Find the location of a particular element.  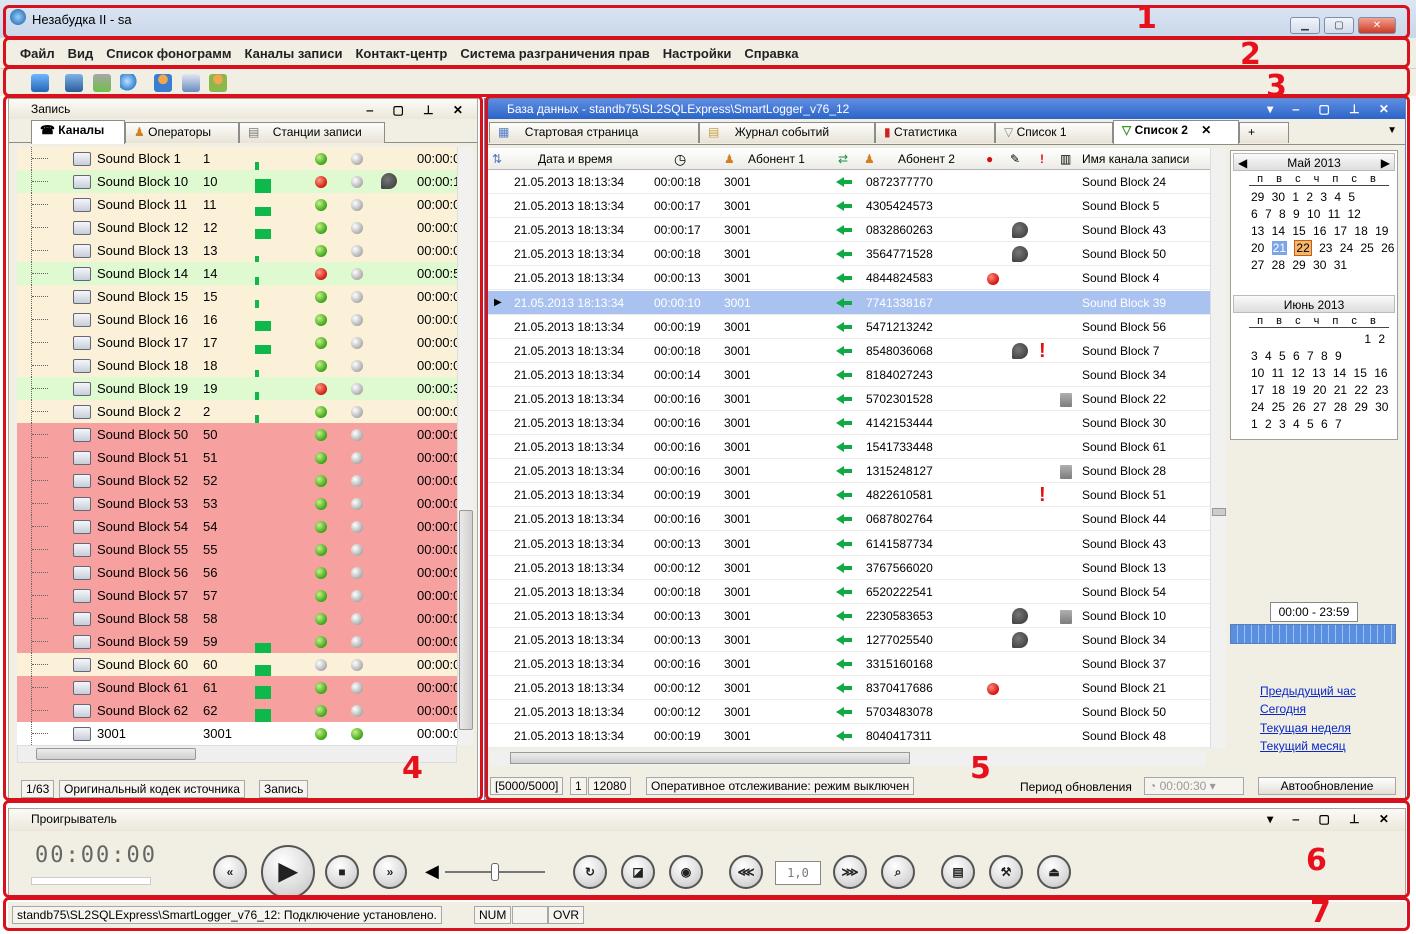

users-icon is located at coordinates (218, 83).